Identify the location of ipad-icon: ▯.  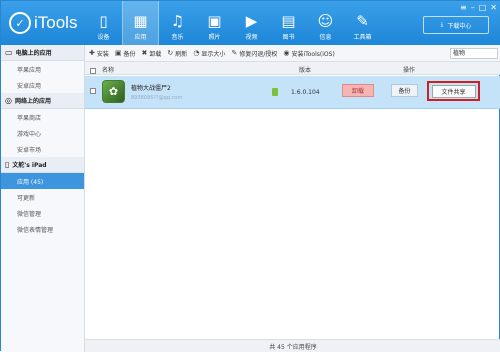
(7, 164).